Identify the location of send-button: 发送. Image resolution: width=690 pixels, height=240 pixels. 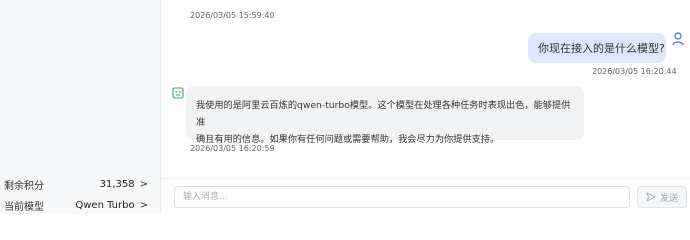
(662, 197).